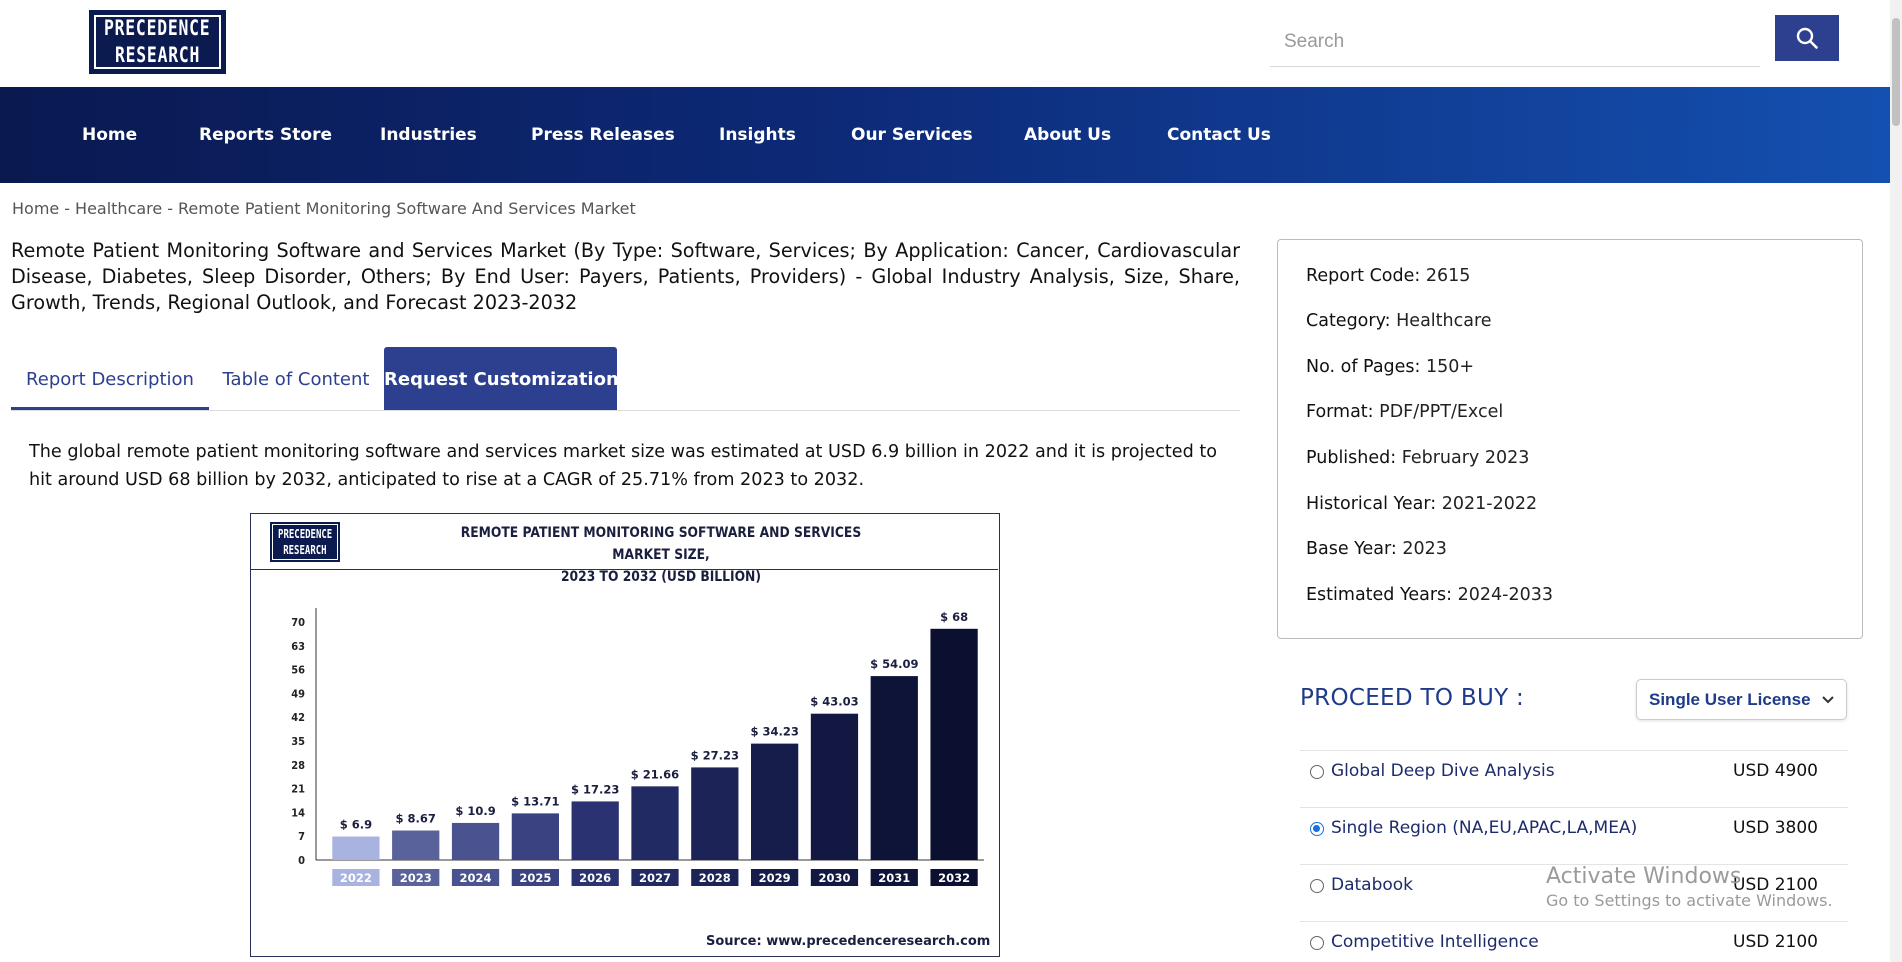  I want to click on x-tick-label: 2030, so click(834, 878).